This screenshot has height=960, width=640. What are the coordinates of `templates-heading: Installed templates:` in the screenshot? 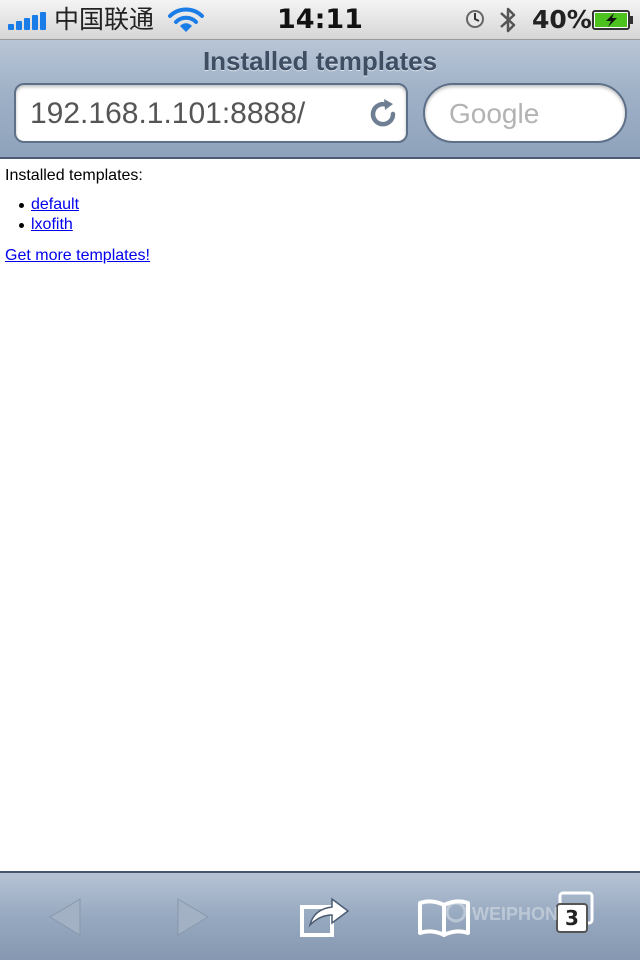 It's located at (74, 175).